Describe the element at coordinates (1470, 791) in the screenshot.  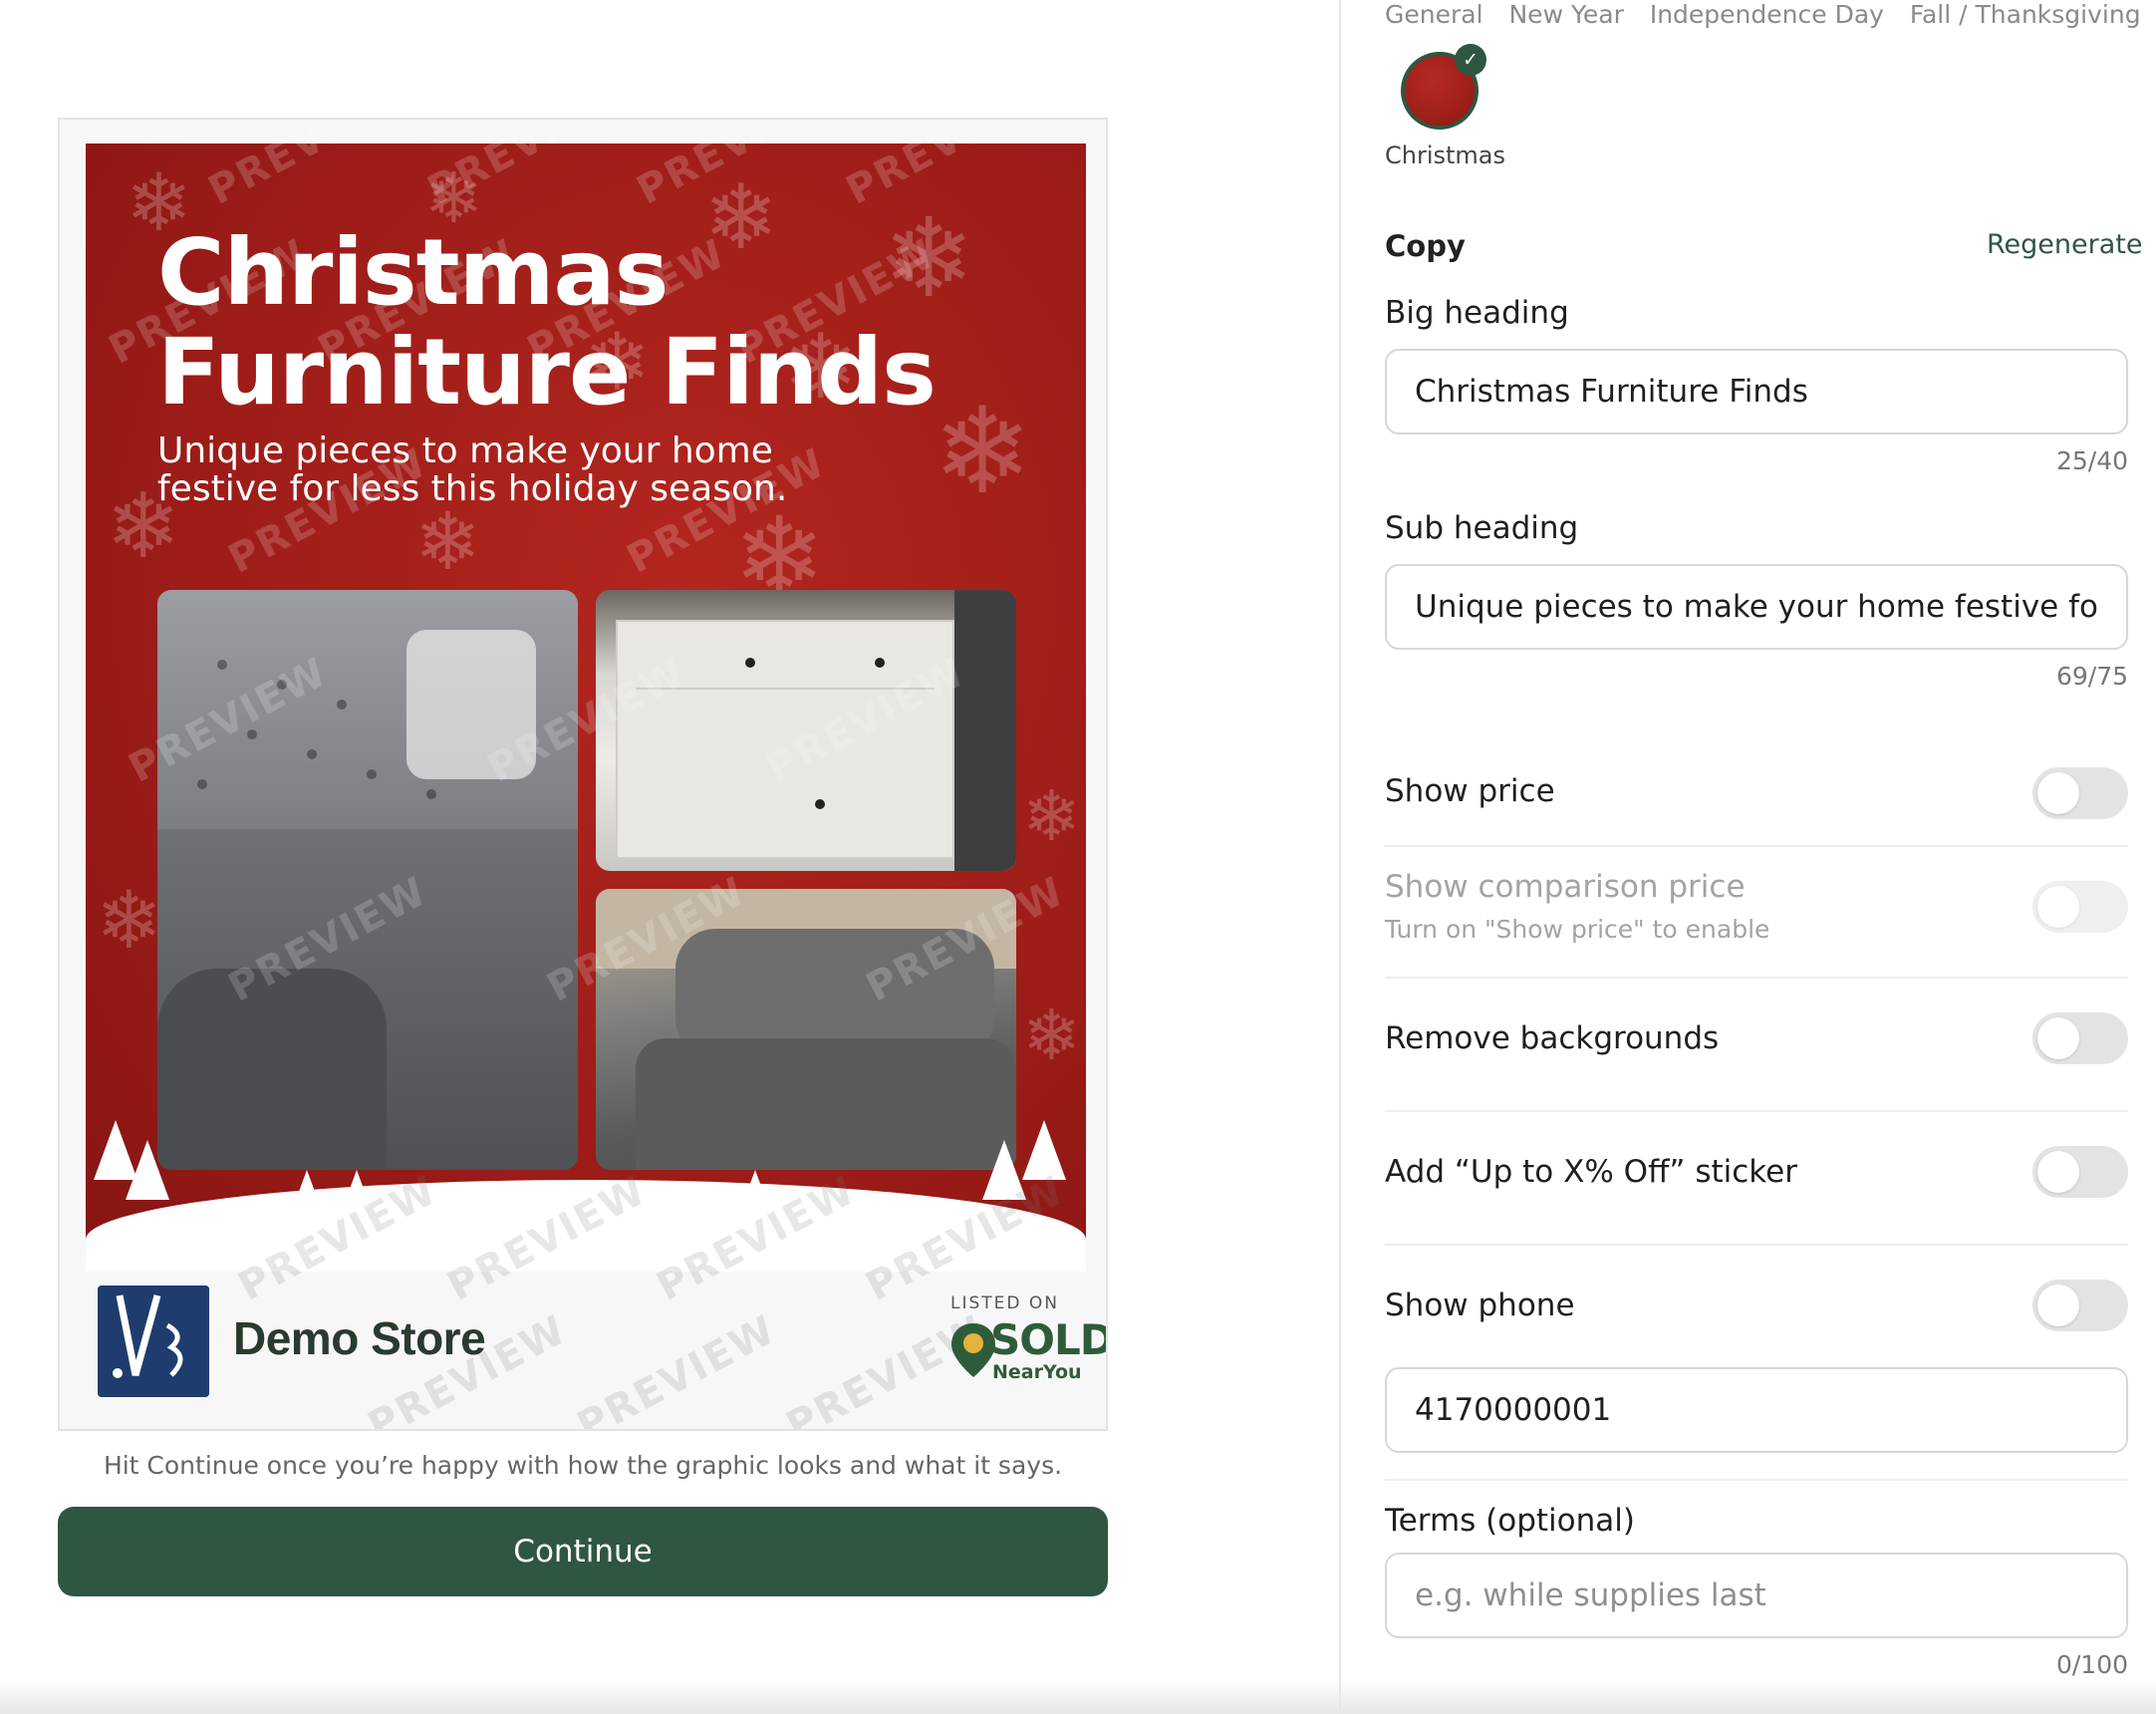
I see `show-price-label: Show price` at that location.